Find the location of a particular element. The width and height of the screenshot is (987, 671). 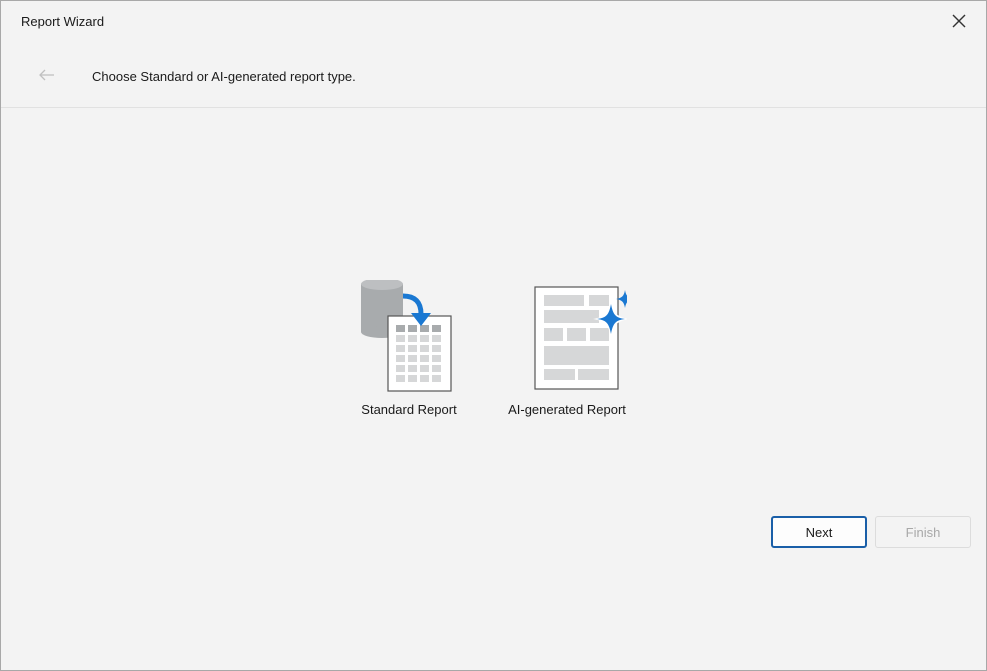

standard-report-icon is located at coordinates (409, 335).